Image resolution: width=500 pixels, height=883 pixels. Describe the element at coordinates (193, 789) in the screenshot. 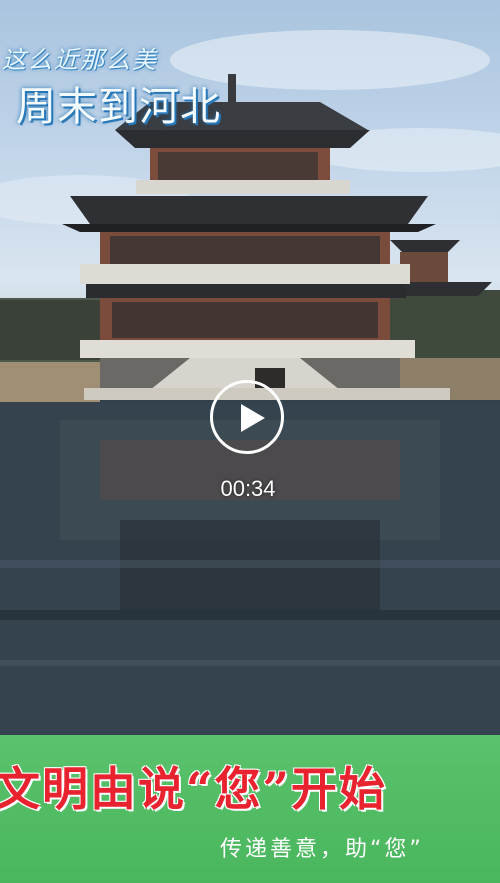

I see `banner-slogan: 文明由说“您”开始` at that location.